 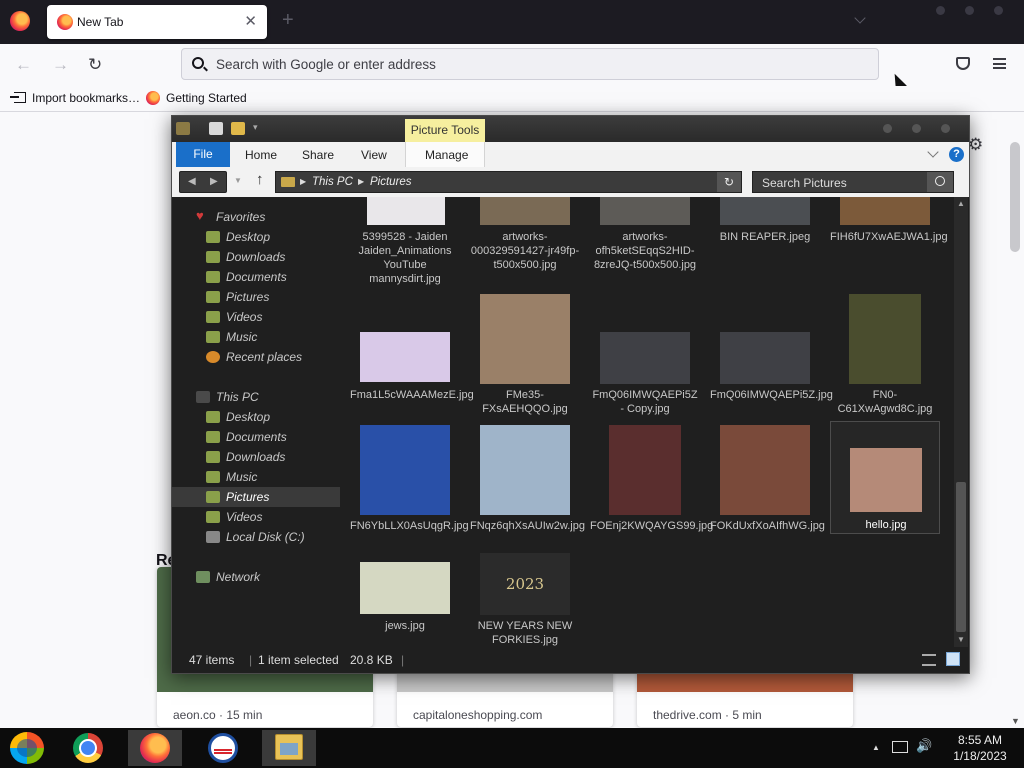 What do you see at coordinates (256, 537) in the screenshot?
I see `nav-pc-local-disk: Local Disk (C:)` at bounding box center [256, 537].